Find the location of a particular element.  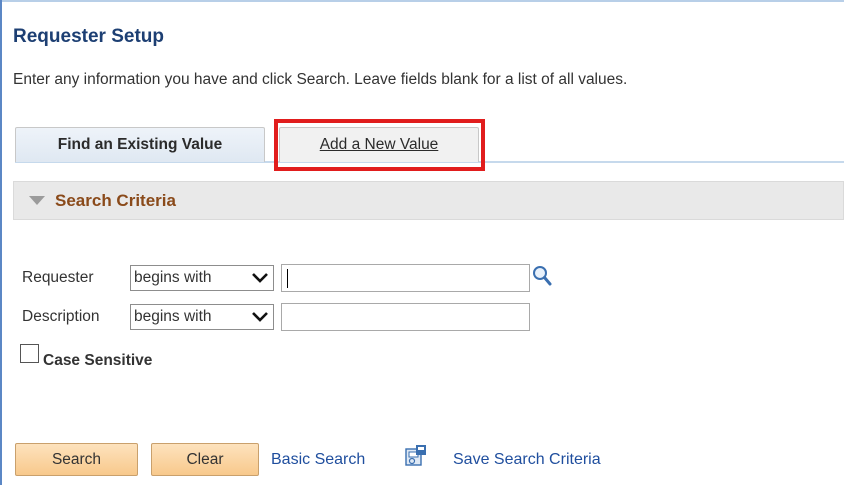

requester-operator-select: begins with is located at coordinates (202, 278).